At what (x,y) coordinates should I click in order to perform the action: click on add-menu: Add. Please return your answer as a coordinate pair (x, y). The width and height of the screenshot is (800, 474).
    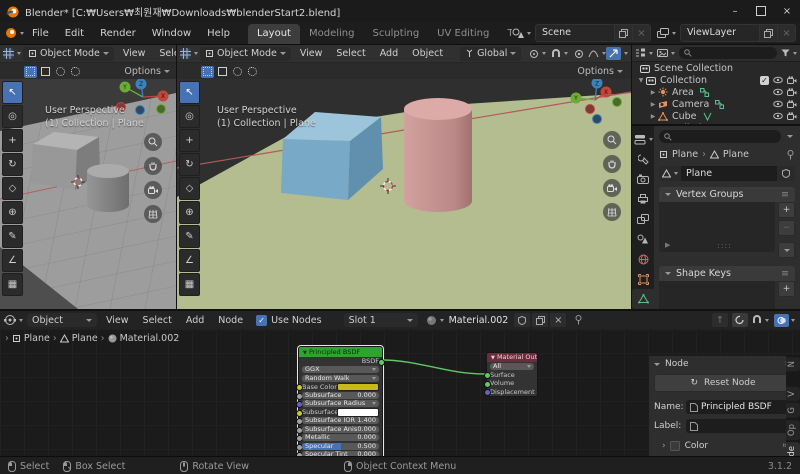
    Looking at the image, I should click on (195, 320).